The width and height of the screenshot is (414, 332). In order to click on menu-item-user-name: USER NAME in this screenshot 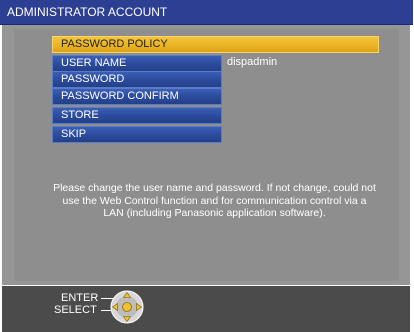, I will do `click(137, 63)`.